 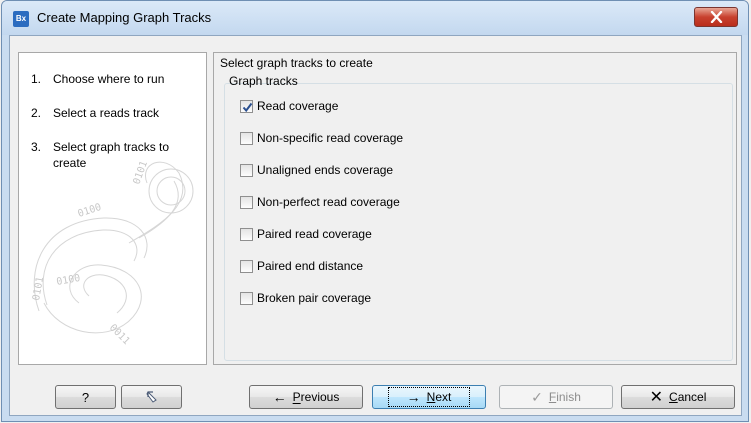 I want to click on checkmark-icon, so click(x=247, y=107).